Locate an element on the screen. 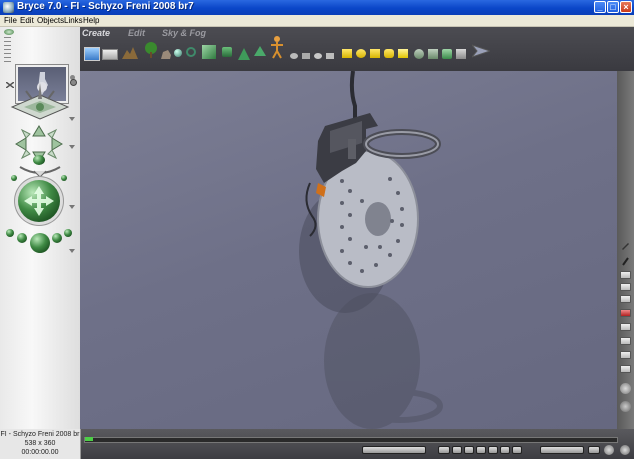  metaball-icon is located at coordinates (419, 54).